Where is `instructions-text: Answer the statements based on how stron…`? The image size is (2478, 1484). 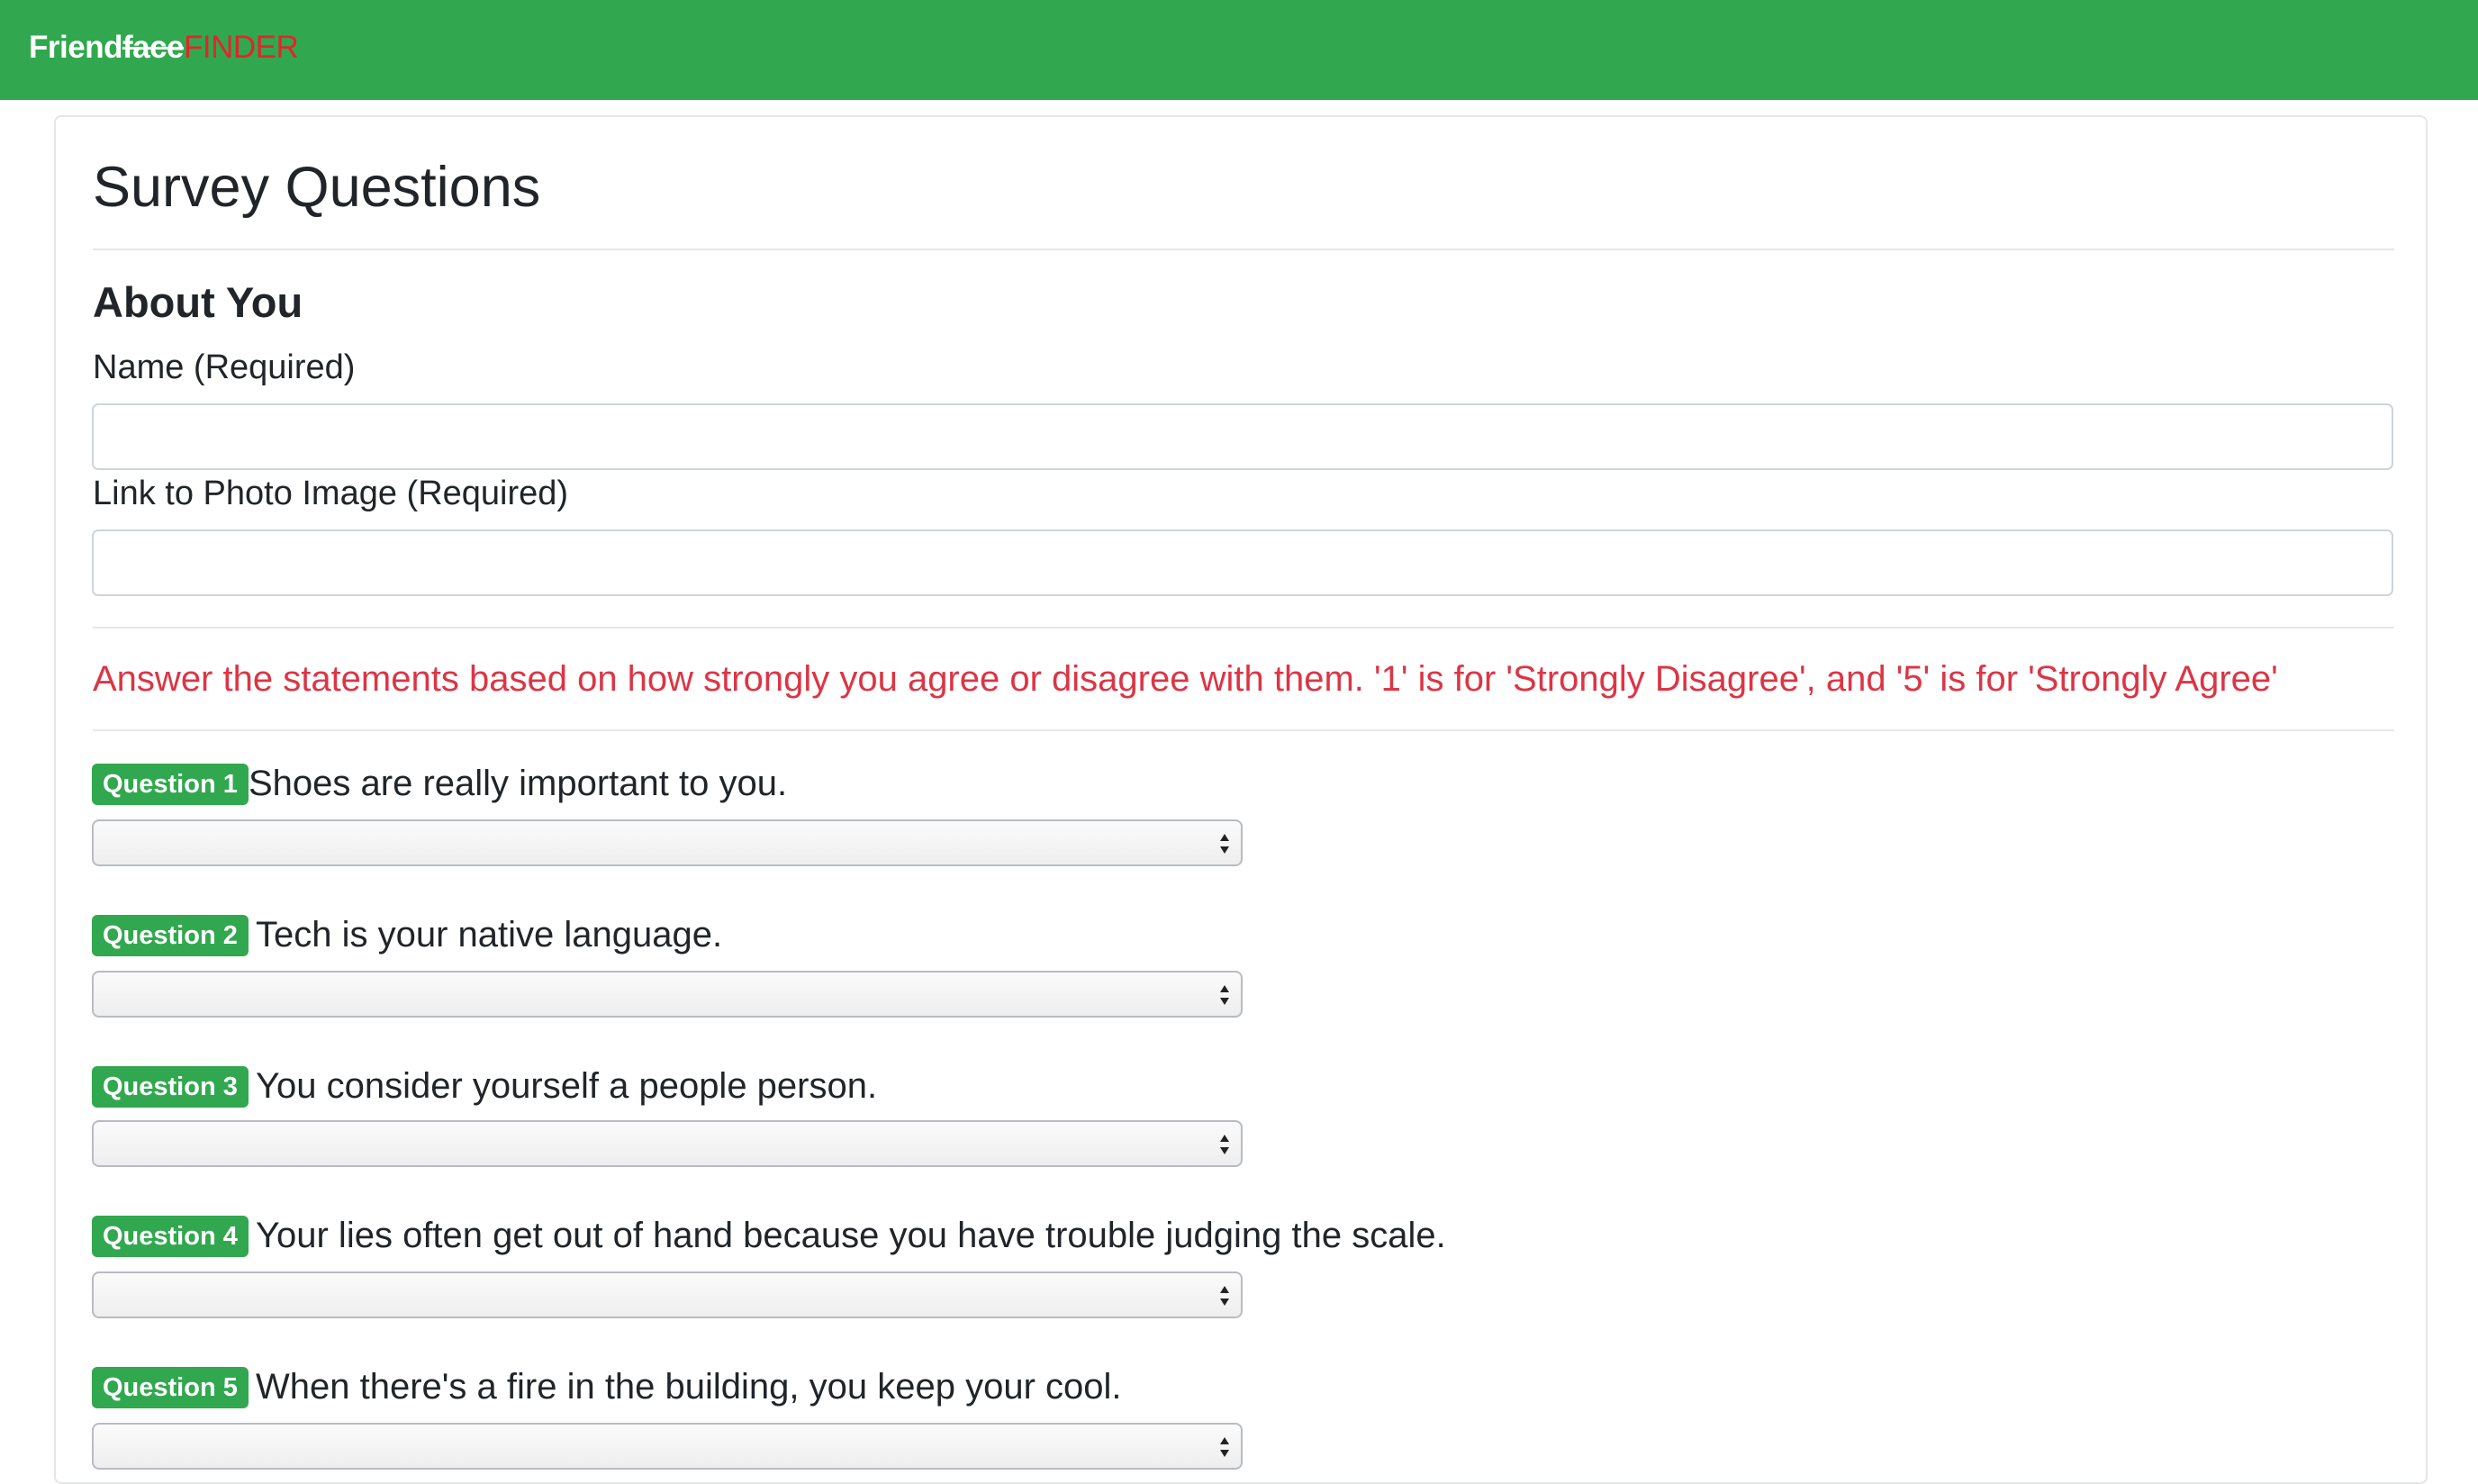
instructions-text: Answer the statements based on how stron… is located at coordinates (1185, 679).